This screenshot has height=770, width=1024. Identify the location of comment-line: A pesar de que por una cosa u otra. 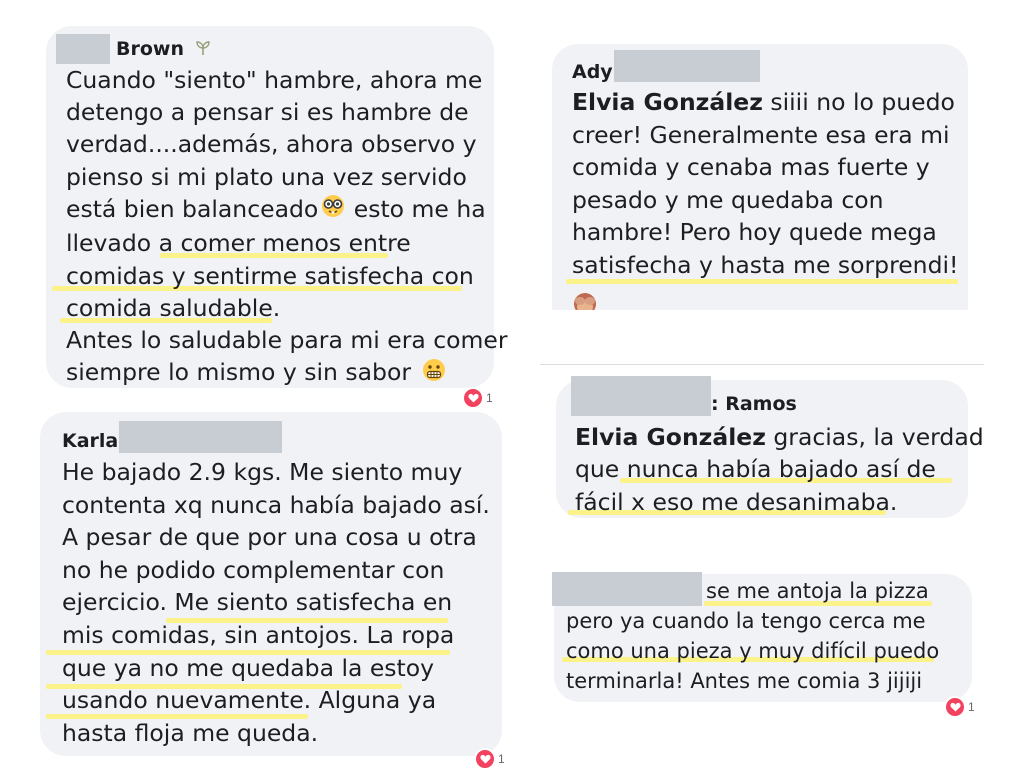
(269, 537).